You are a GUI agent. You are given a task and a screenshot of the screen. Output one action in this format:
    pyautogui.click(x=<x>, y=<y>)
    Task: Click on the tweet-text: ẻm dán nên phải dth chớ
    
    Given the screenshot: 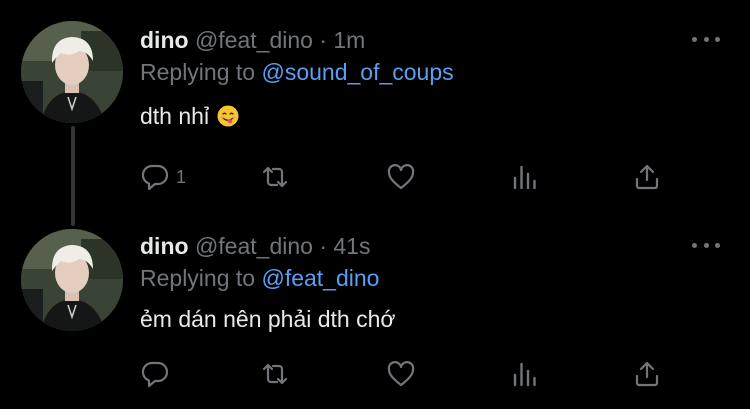 What is the action you would take?
    pyautogui.click(x=267, y=319)
    